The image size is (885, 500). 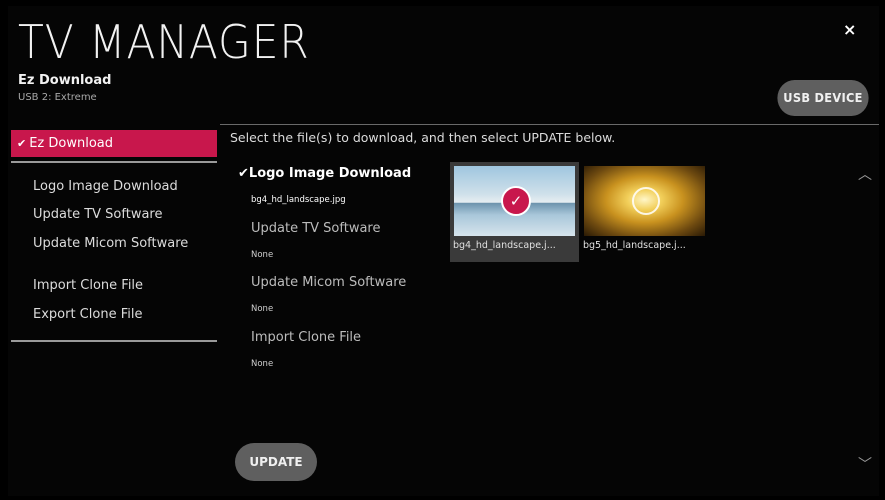 I want to click on page-subtitle: Ez Download, so click(x=65, y=80).